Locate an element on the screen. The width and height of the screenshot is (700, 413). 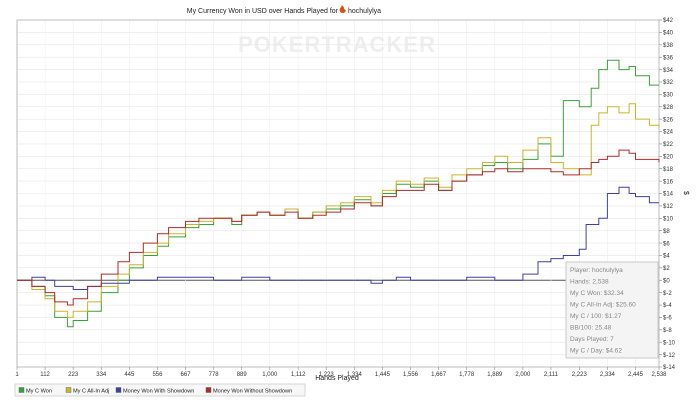
x-tick-label: 778 is located at coordinates (214, 375).